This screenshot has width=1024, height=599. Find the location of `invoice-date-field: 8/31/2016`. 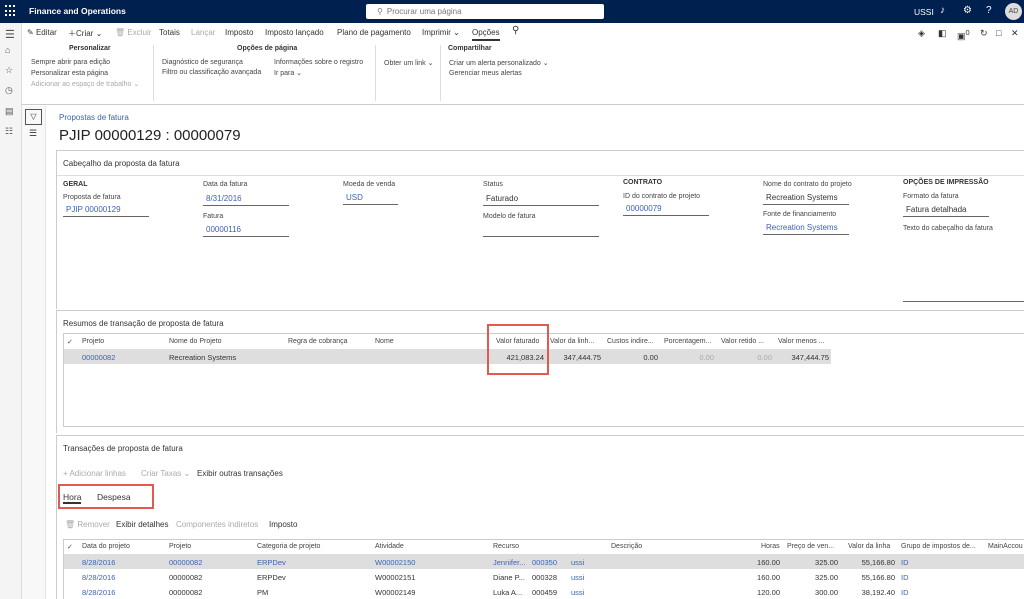

invoice-date-field: 8/31/2016 is located at coordinates (246, 200).